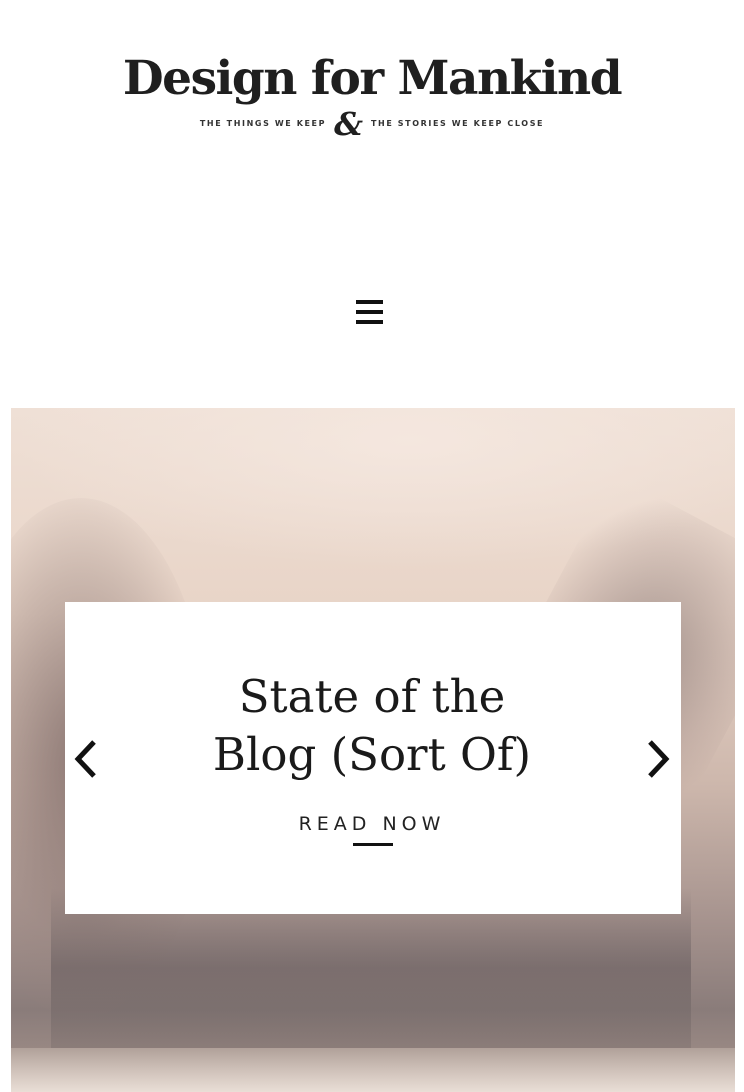  What do you see at coordinates (85, 759) in the screenshot?
I see `chevron-left-icon` at bounding box center [85, 759].